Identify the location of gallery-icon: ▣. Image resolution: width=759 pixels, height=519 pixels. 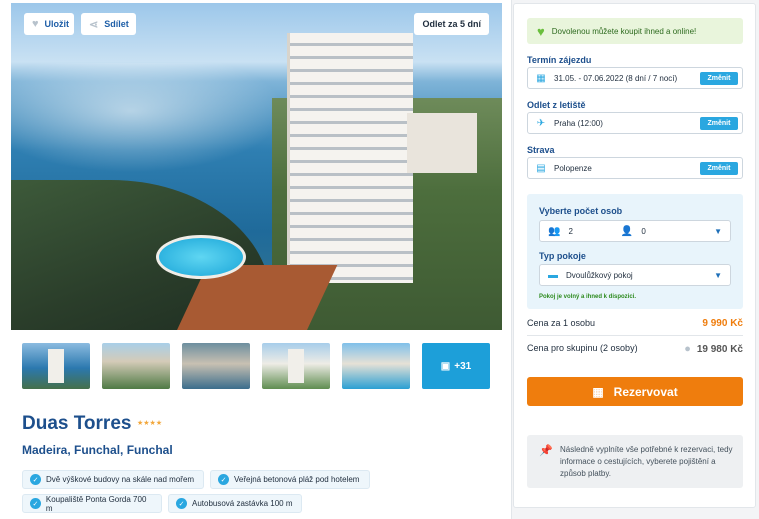
(445, 366).